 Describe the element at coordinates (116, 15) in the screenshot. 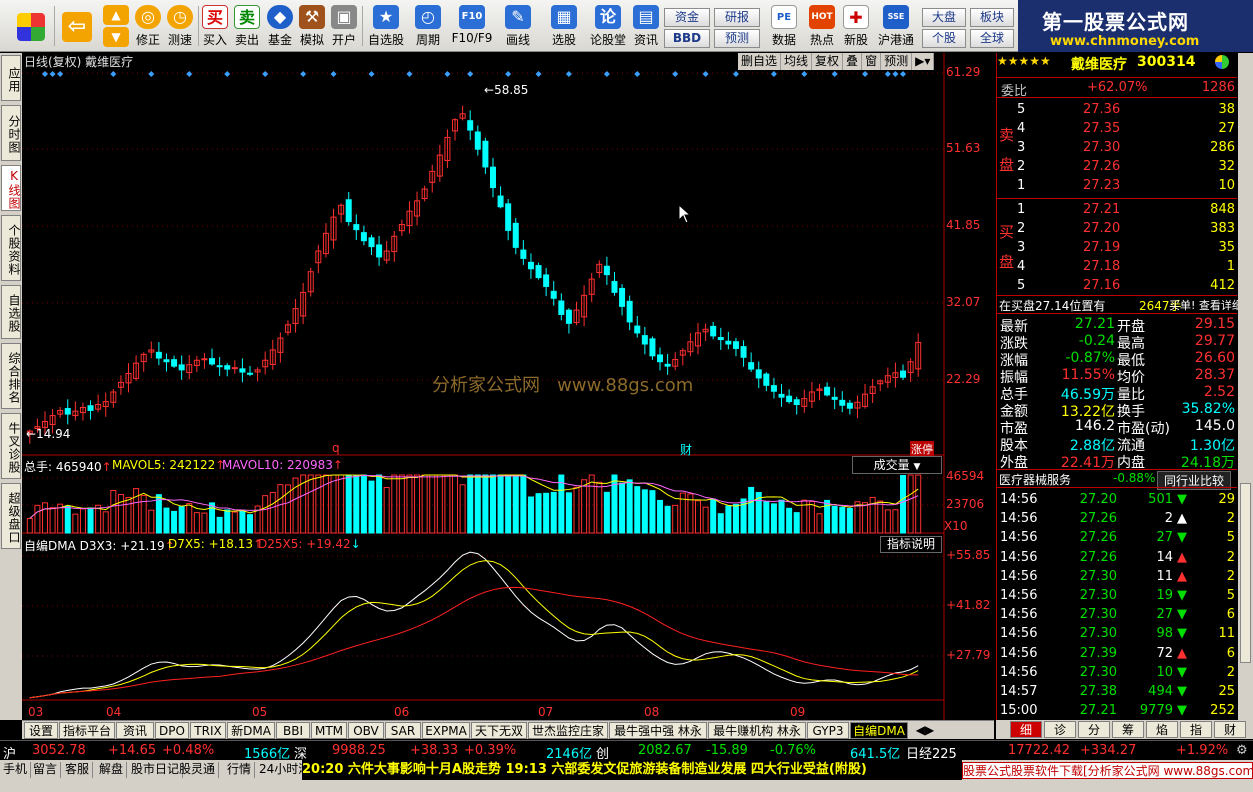

I see `arrow-up-icon: ▲` at that location.